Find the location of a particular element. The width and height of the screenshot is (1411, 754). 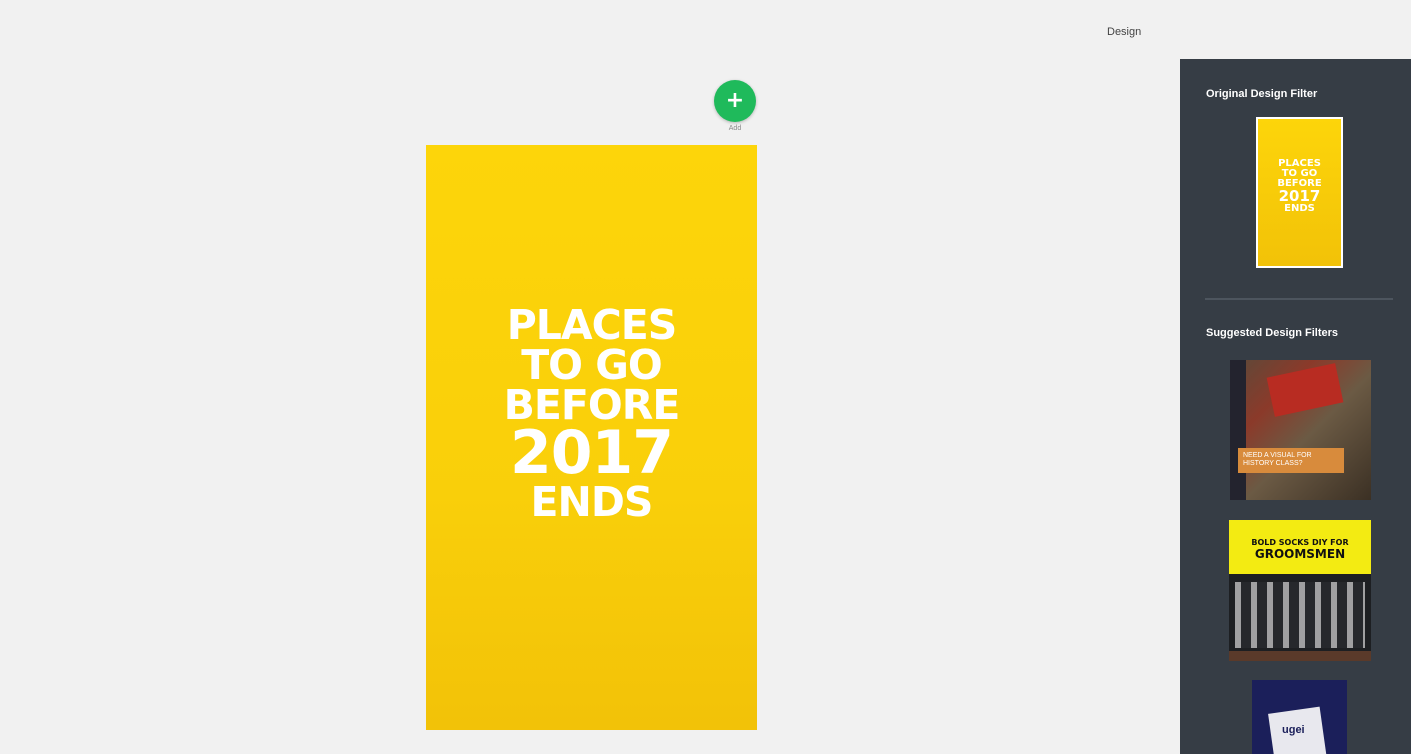

add-control: + Add is located at coordinates (735, 106).